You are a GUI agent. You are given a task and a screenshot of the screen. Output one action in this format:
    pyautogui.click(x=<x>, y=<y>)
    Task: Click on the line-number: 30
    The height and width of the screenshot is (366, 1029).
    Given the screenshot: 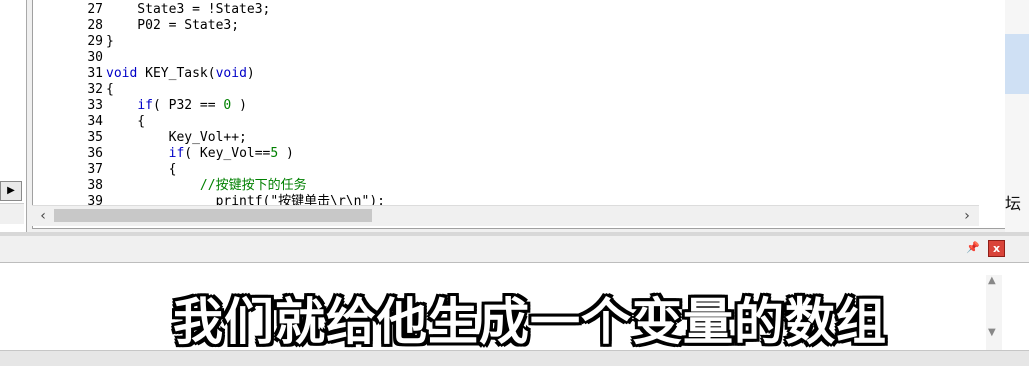 What is the action you would take?
    pyautogui.click(x=95, y=57)
    